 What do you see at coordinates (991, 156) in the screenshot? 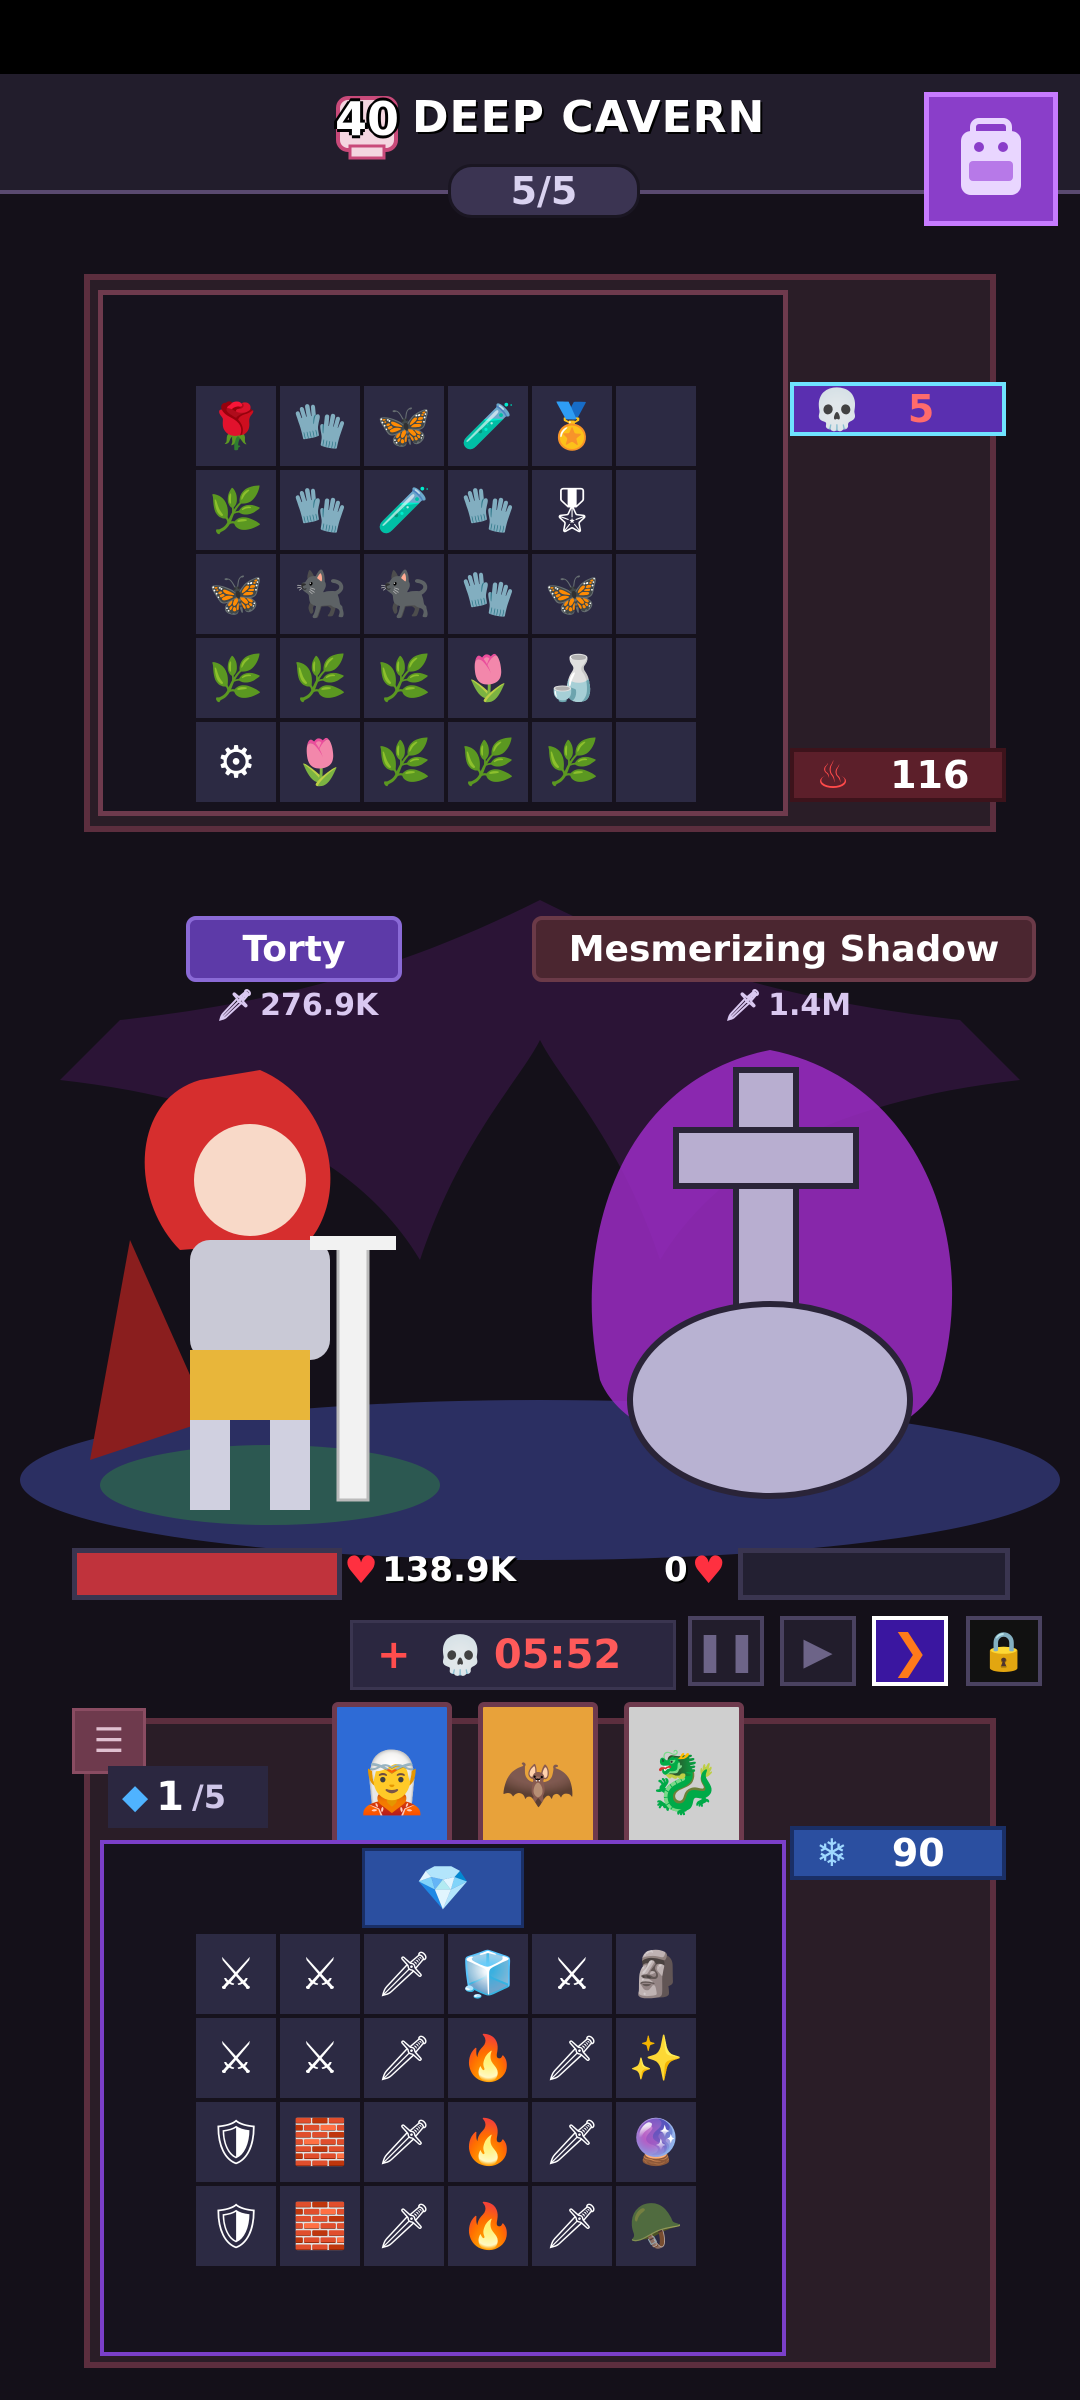
I see `backpack-icon` at bounding box center [991, 156].